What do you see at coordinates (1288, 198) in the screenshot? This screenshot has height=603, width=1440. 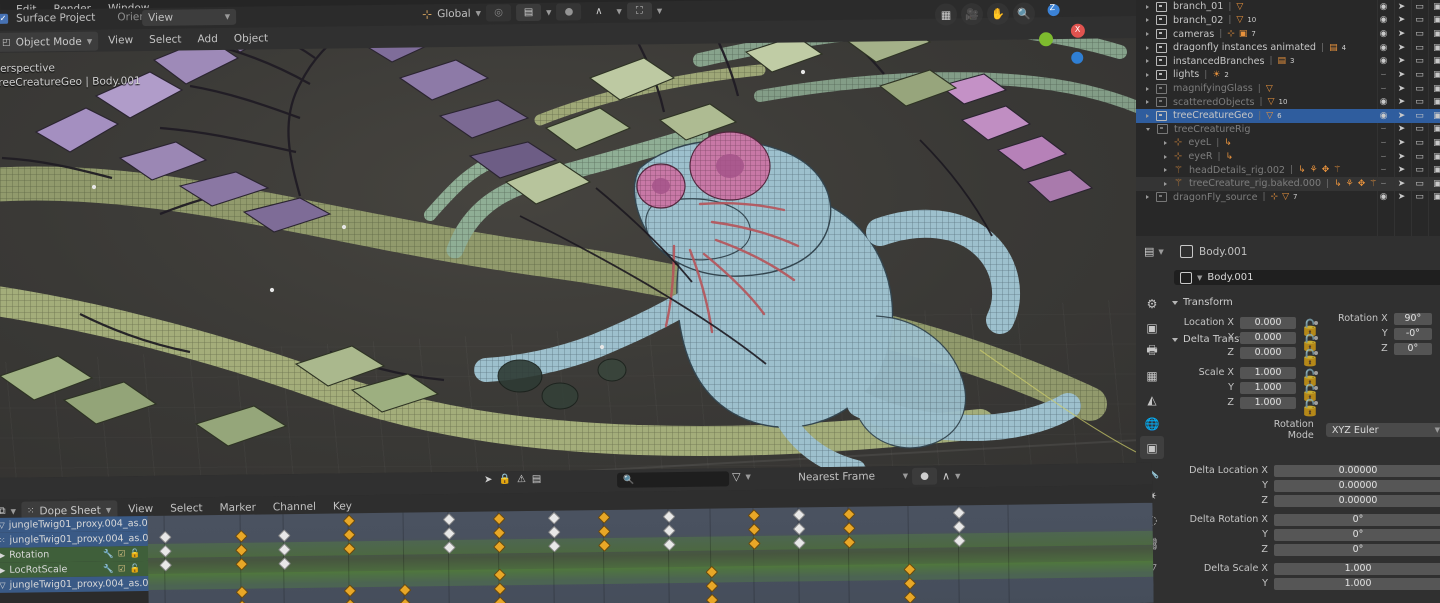 I see `outliner-row: dragonFly_source | ⊹ ▽ 7 ◉ ➤ ▭ ▣` at bounding box center [1288, 198].